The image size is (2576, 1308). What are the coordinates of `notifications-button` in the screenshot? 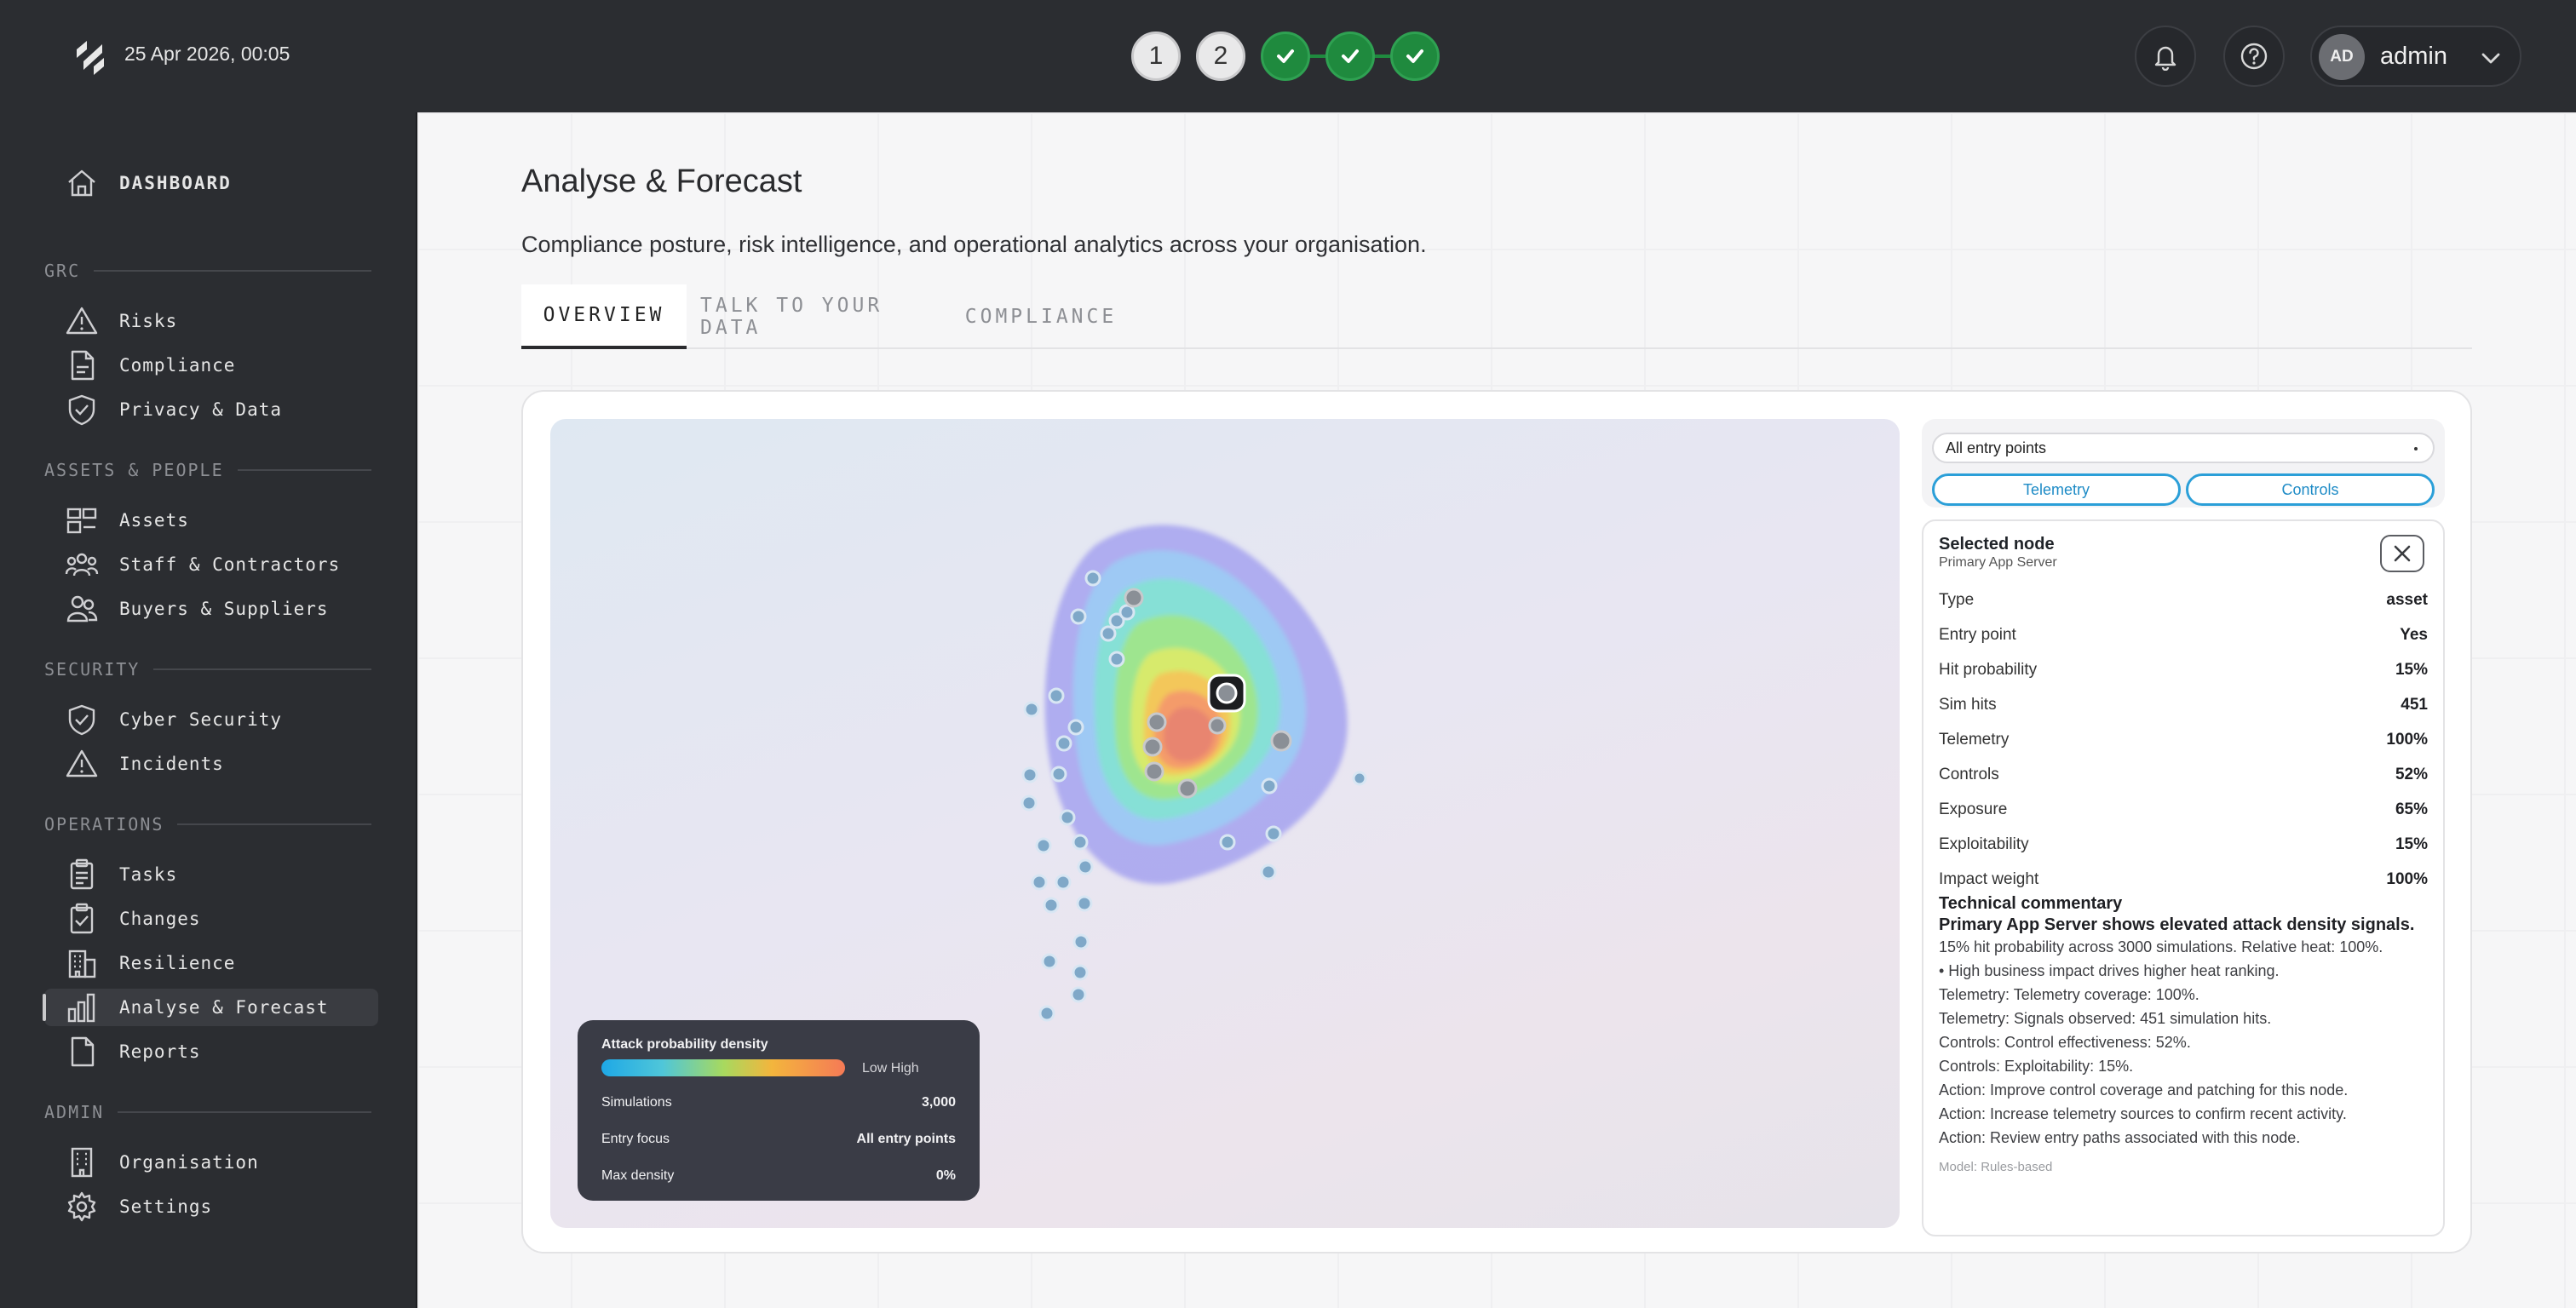 It's located at (2165, 56).